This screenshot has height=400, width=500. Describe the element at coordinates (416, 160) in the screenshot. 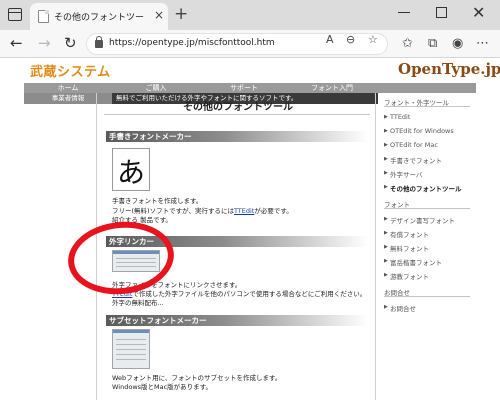

I see `sidebar-item-handwriting: 手書きでフォント` at that location.